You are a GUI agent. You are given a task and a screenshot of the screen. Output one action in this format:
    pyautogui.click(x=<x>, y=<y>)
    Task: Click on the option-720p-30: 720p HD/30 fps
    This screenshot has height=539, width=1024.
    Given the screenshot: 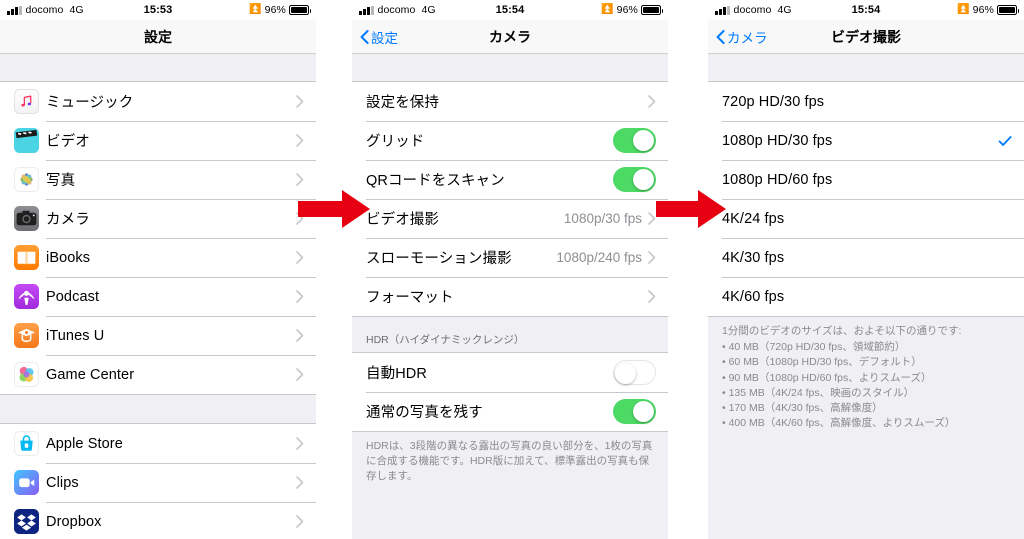 What is the action you would take?
    pyautogui.click(x=866, y=101)
    